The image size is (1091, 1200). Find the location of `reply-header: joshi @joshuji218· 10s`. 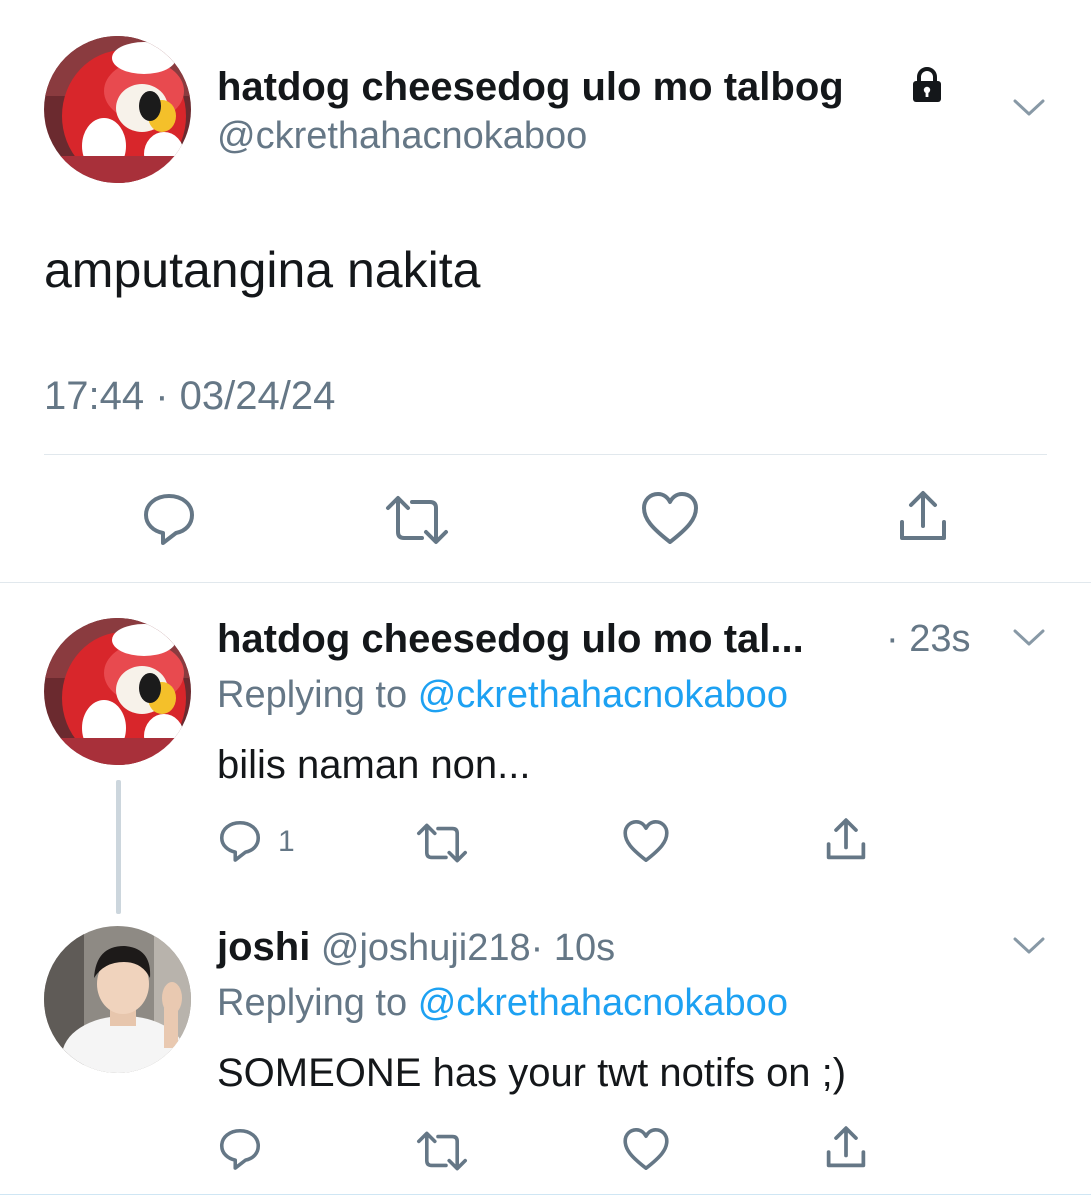

reply-header: joshi @joshuji218· 10s is located at coordinates (416, 947).